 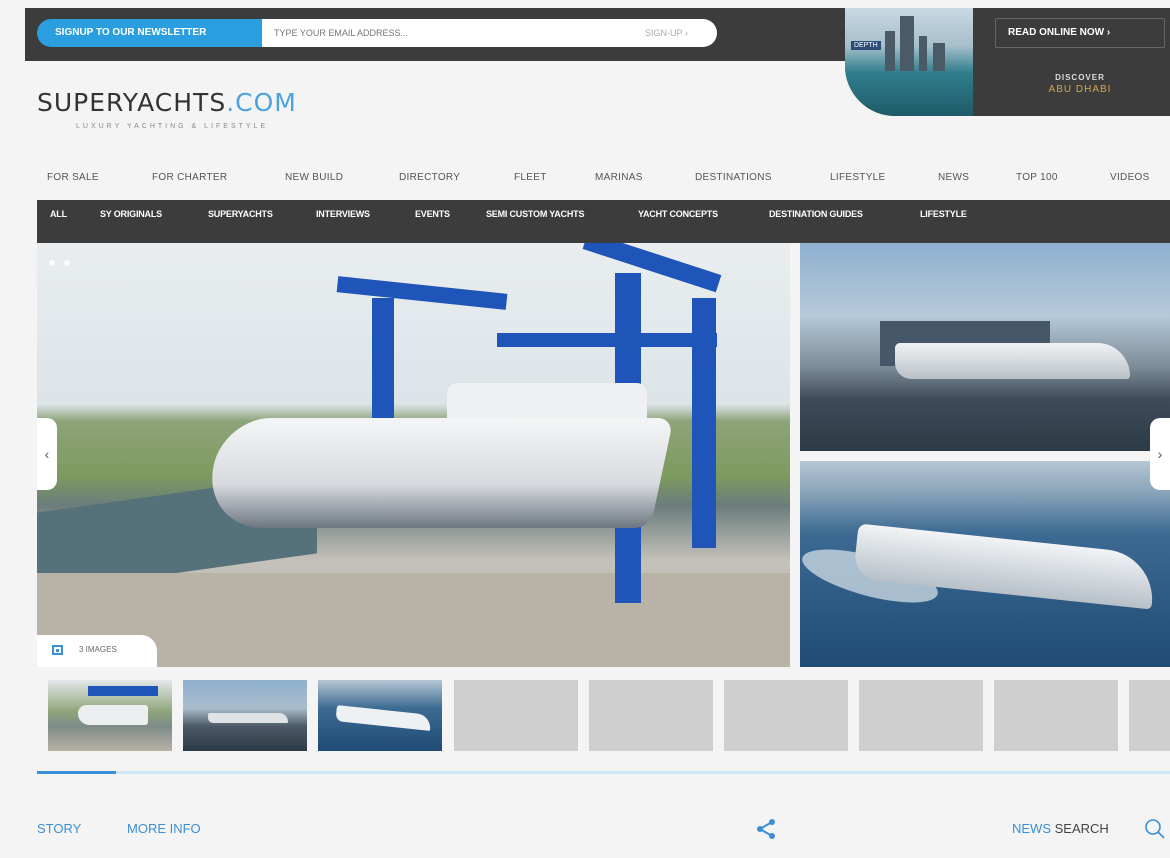 What do you see at coordinates (535, 214) in the screenshot?
I see `subnav-semi-custom-yachts: SEMI CUSTOM YACHTS` at bounding box center [535, 214].